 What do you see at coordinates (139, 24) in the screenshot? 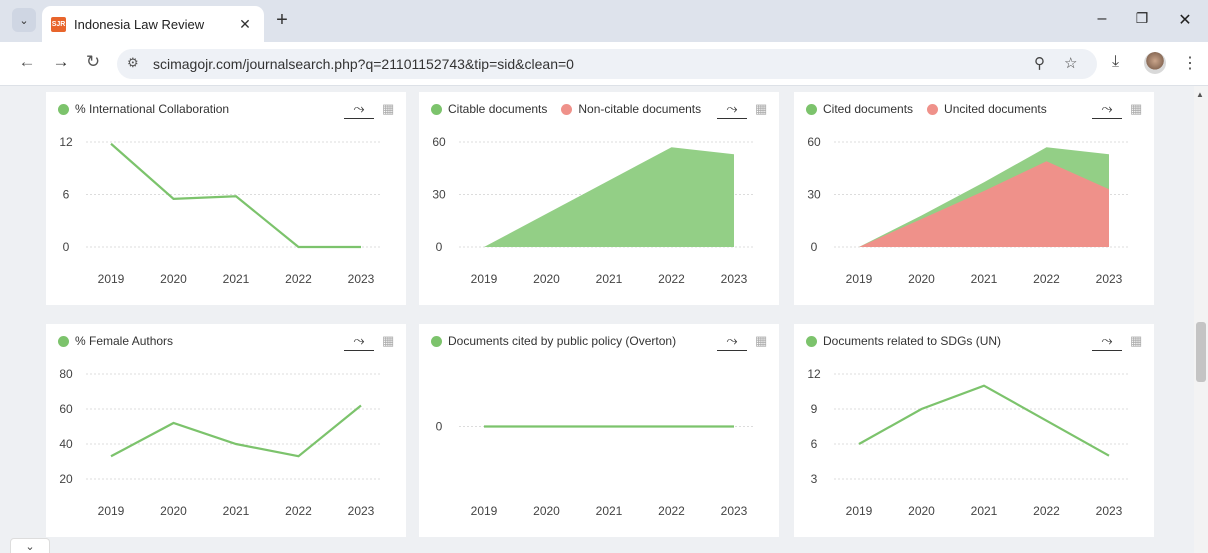
I see `tab-title: Indonesia Law Review` at bounding box center [139, 24].